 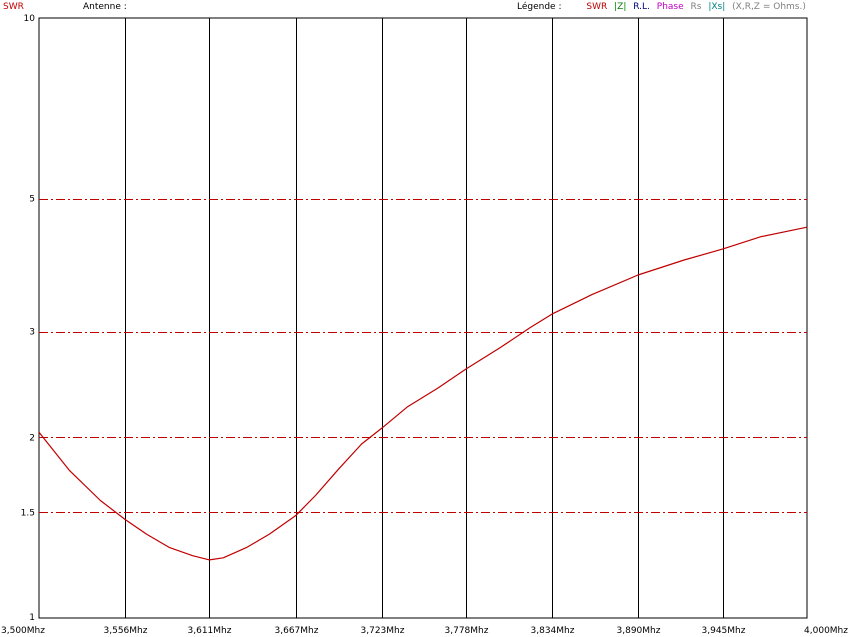 I want to click on x-tick-label: 4,000Mhz, so click(x=826, y=631).